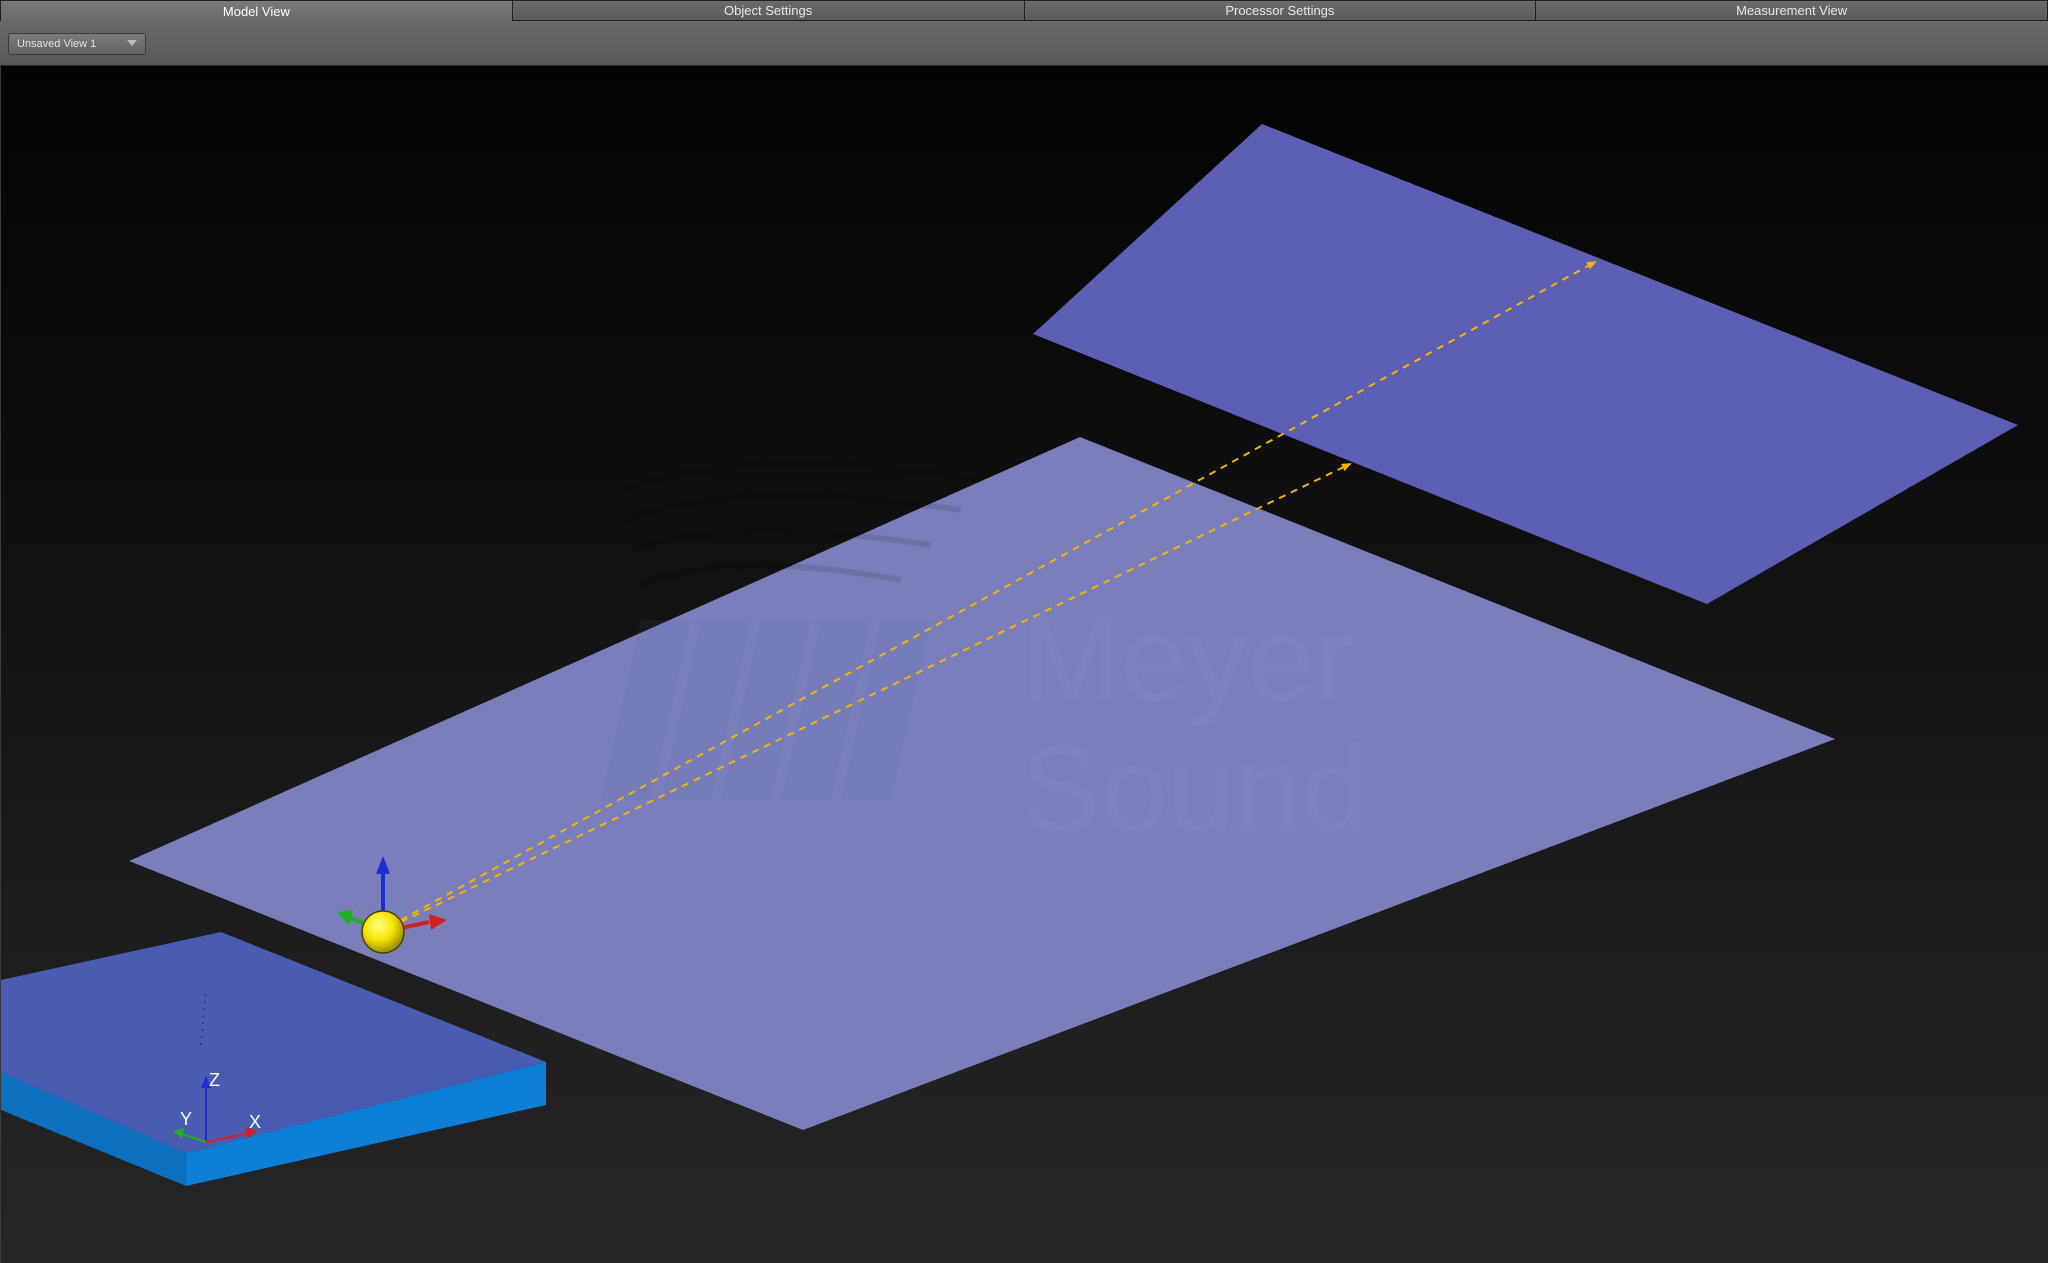 Image resolution: width=2048 pixels, height=1263 pixels. What do you see at coordinates (132, 43) in the screenshot?
I see `chevron-down-icon` at bounding box center [132, 43].